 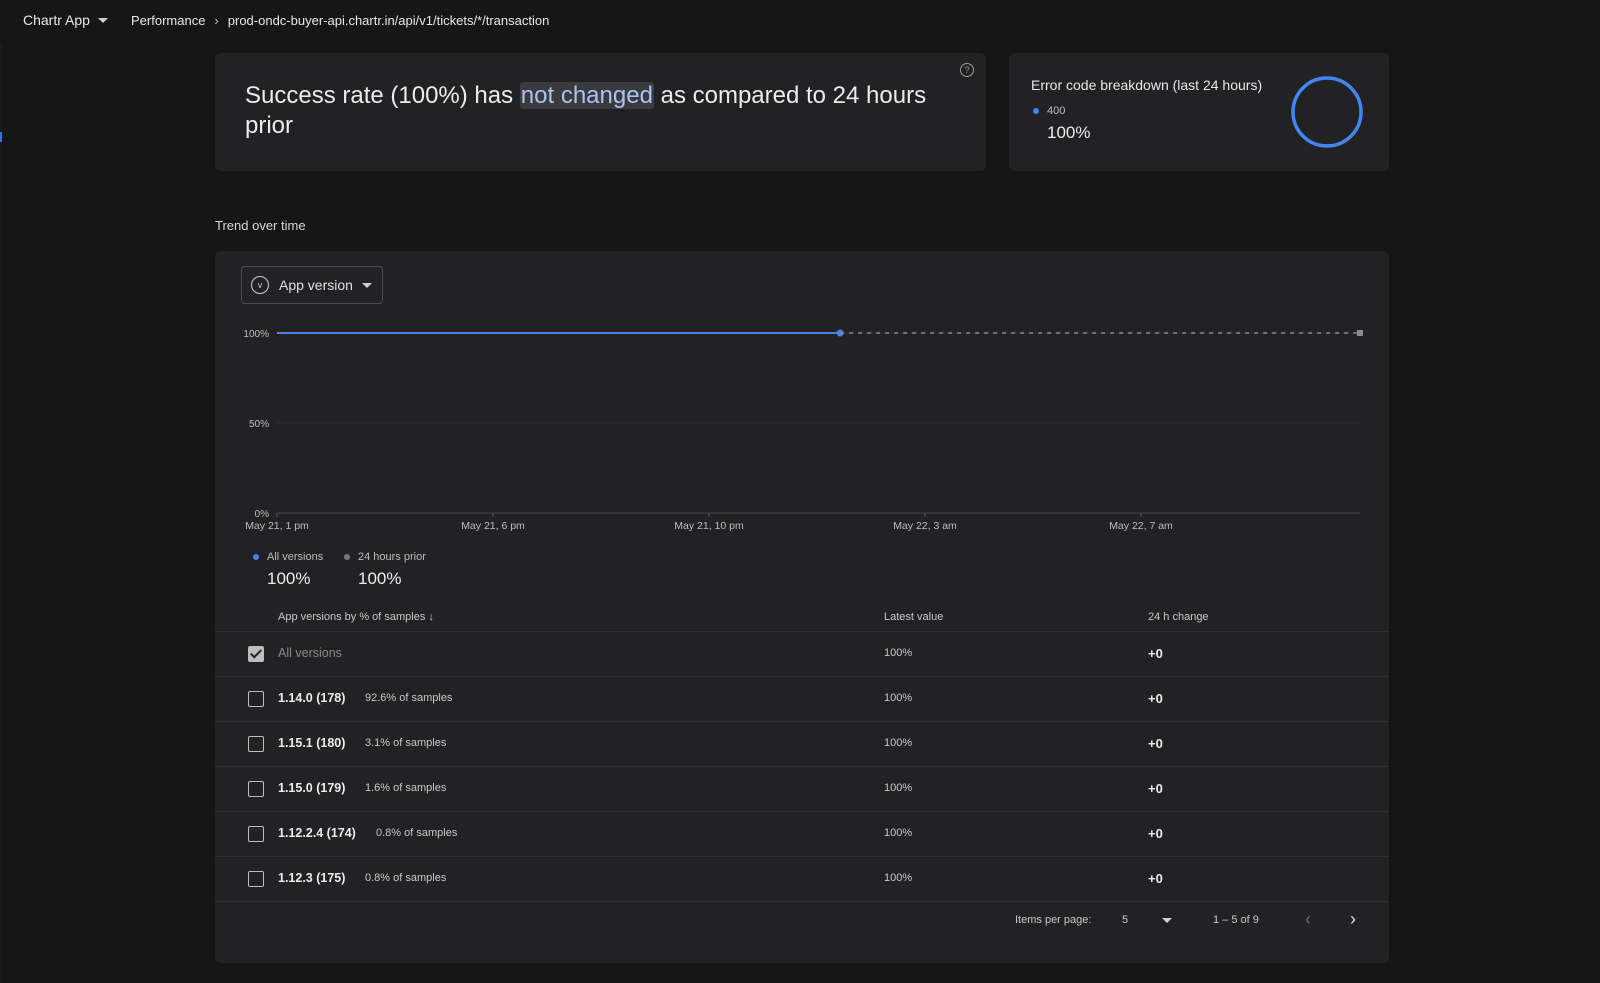 What do you see at coordinates (1125, 920) in the screenshot?
I see `items-per-page-select: 5` at bounding box center [1125, 920].